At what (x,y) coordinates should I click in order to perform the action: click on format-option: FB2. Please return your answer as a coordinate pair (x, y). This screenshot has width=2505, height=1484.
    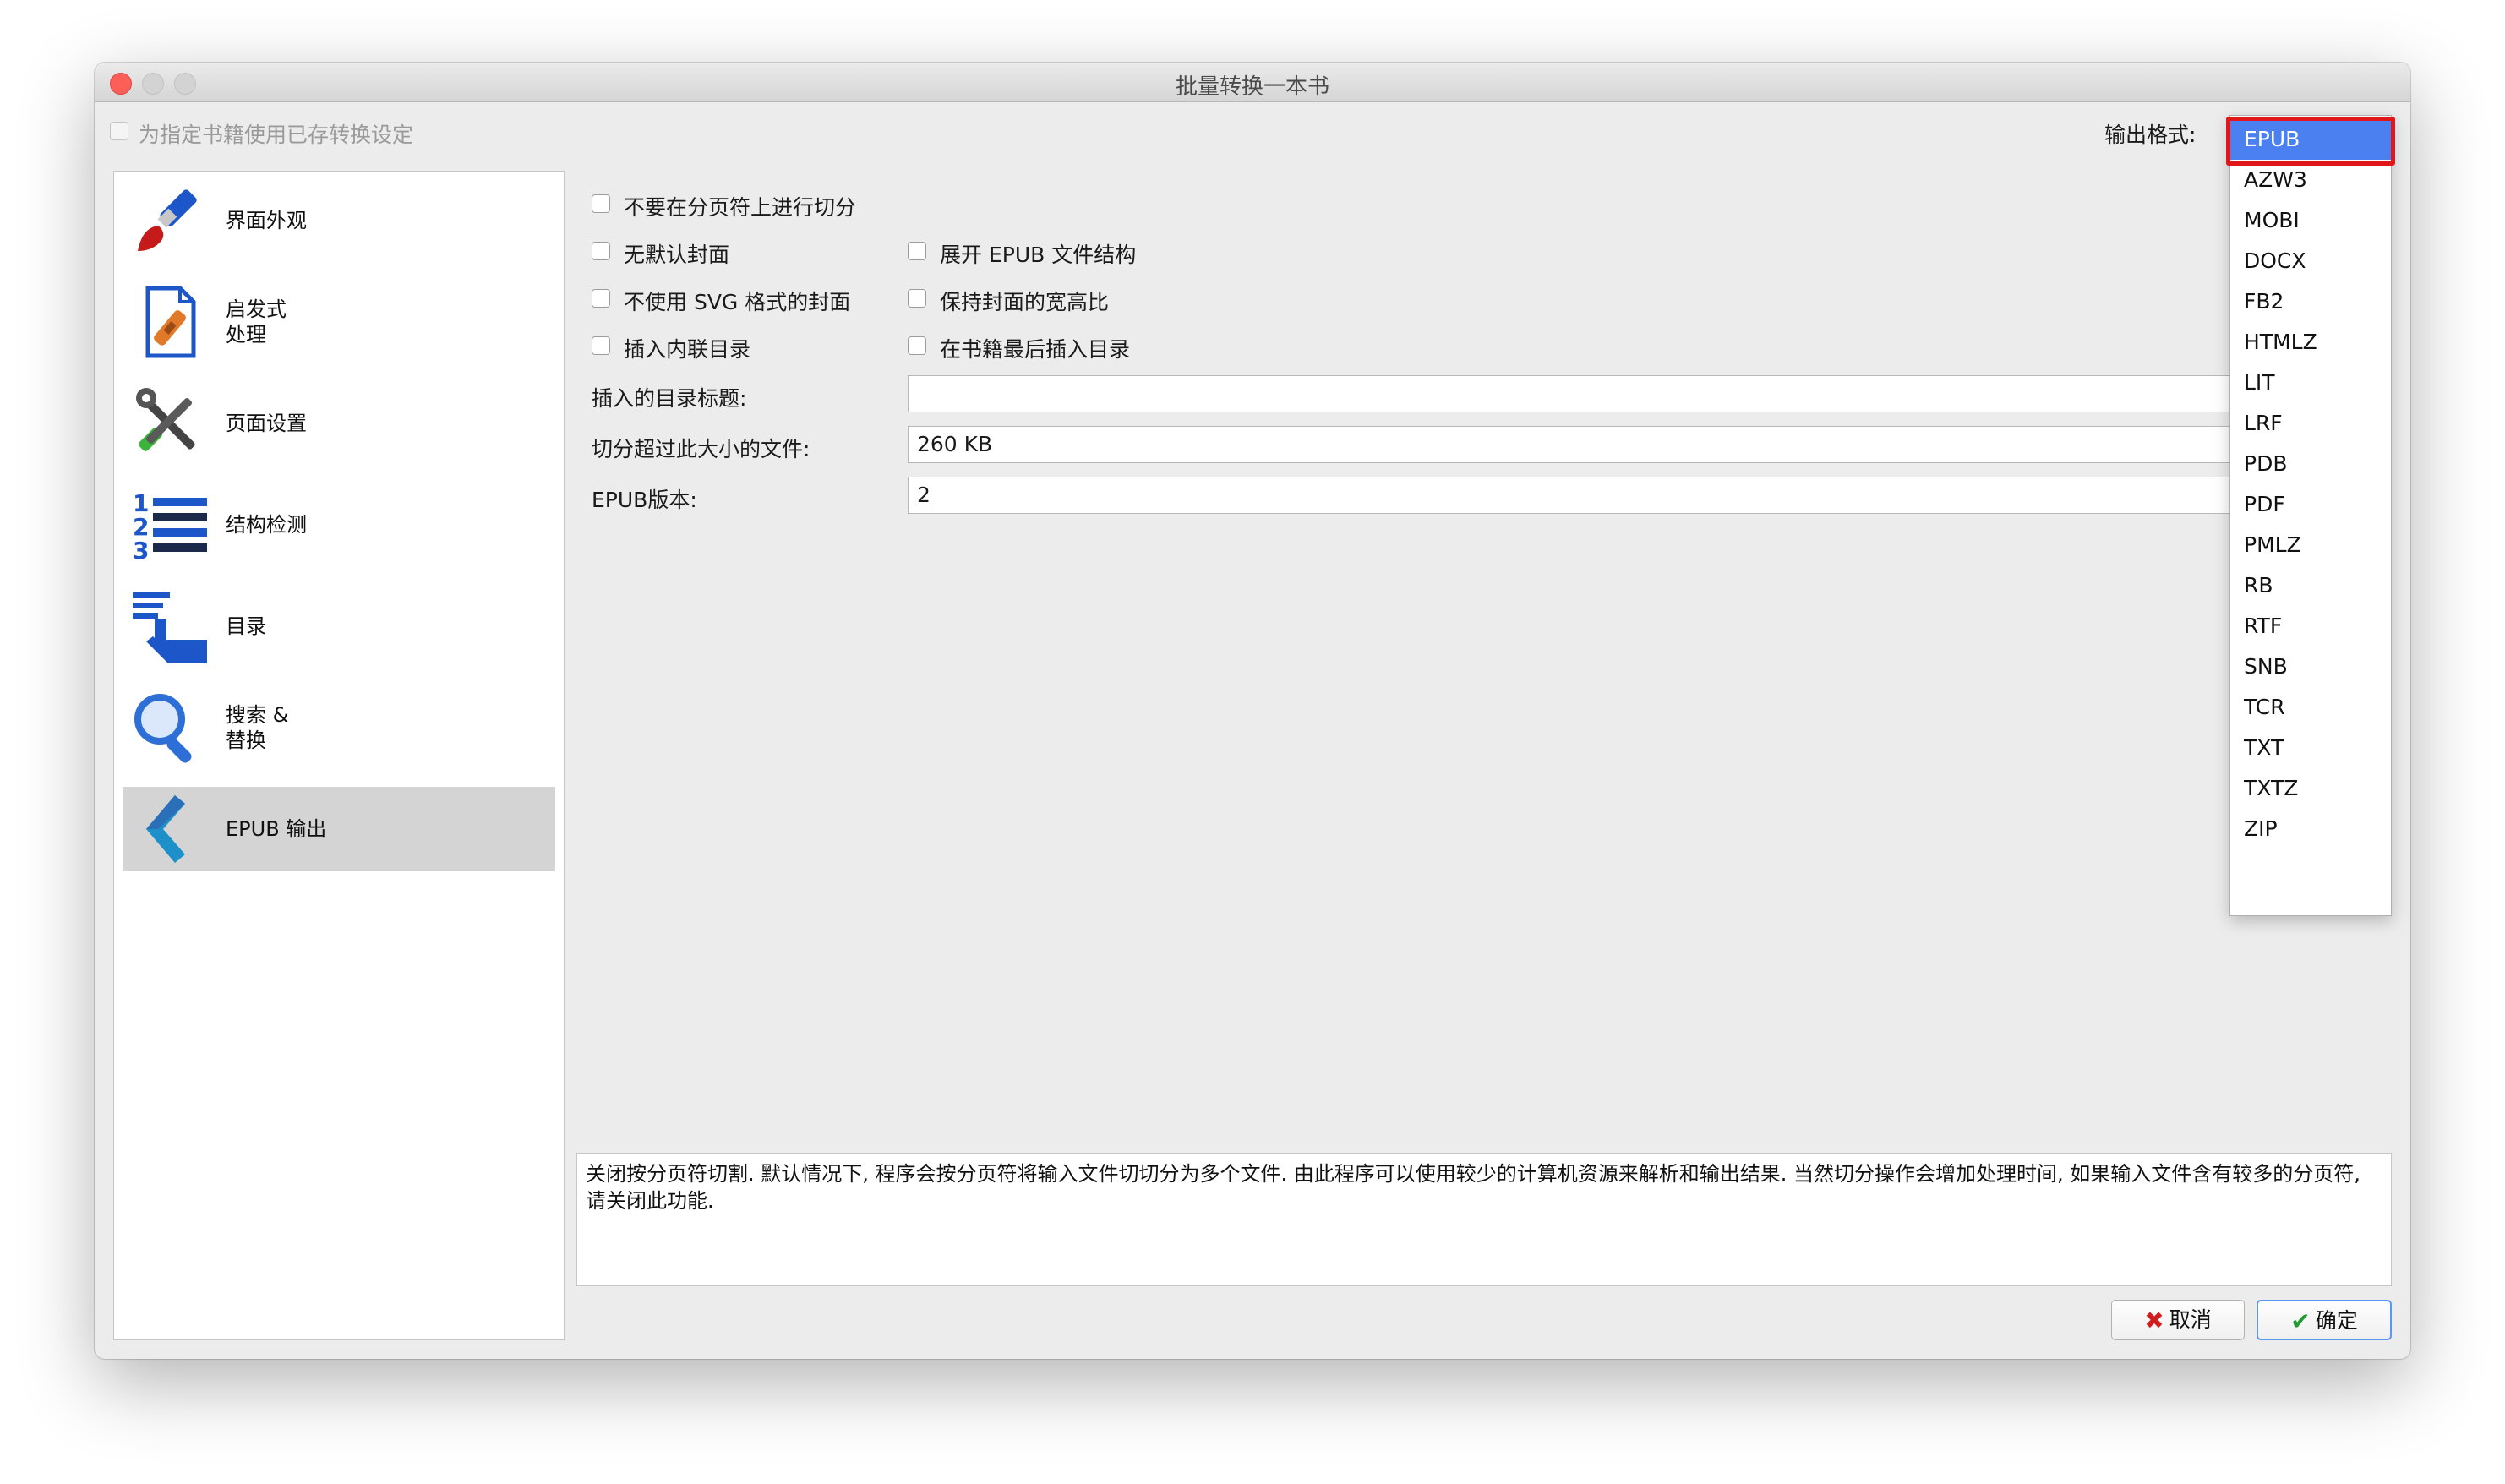
    Looking at the image, I should click on (2310, 302).